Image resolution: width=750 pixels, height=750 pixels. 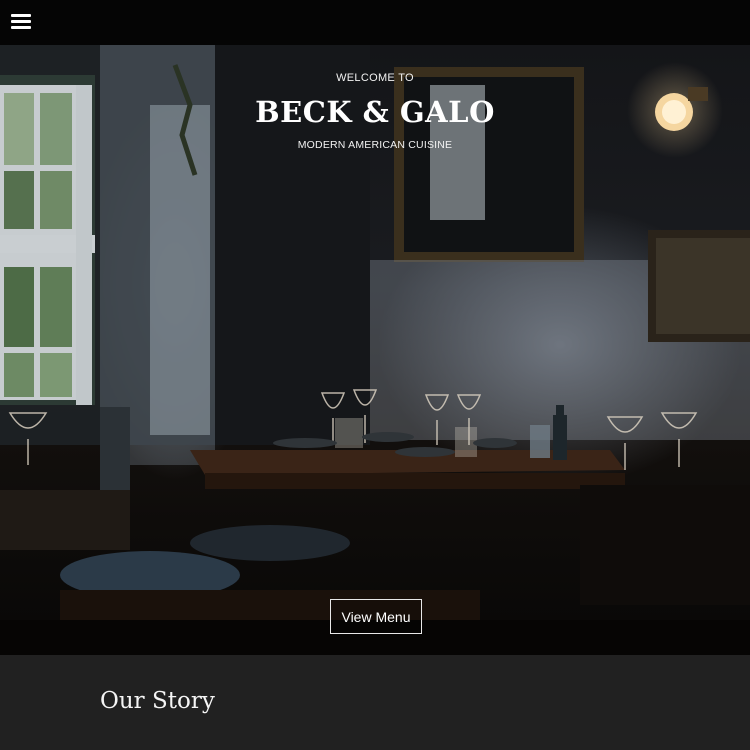 What do you see at coordinates (375, 145) in the screenshot?
I see `restaurant-tagline: MODERN AMERICAN CUISINE` at bounding box center [375, 145].